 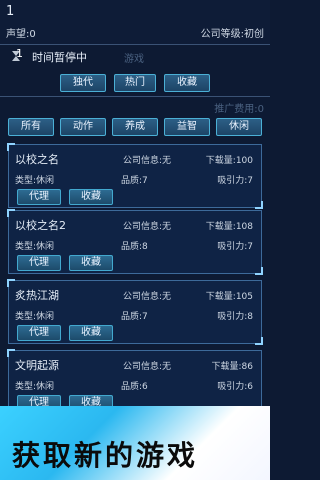 I want to click on time-status: 时间暂停中, so click(x=59, y=57).